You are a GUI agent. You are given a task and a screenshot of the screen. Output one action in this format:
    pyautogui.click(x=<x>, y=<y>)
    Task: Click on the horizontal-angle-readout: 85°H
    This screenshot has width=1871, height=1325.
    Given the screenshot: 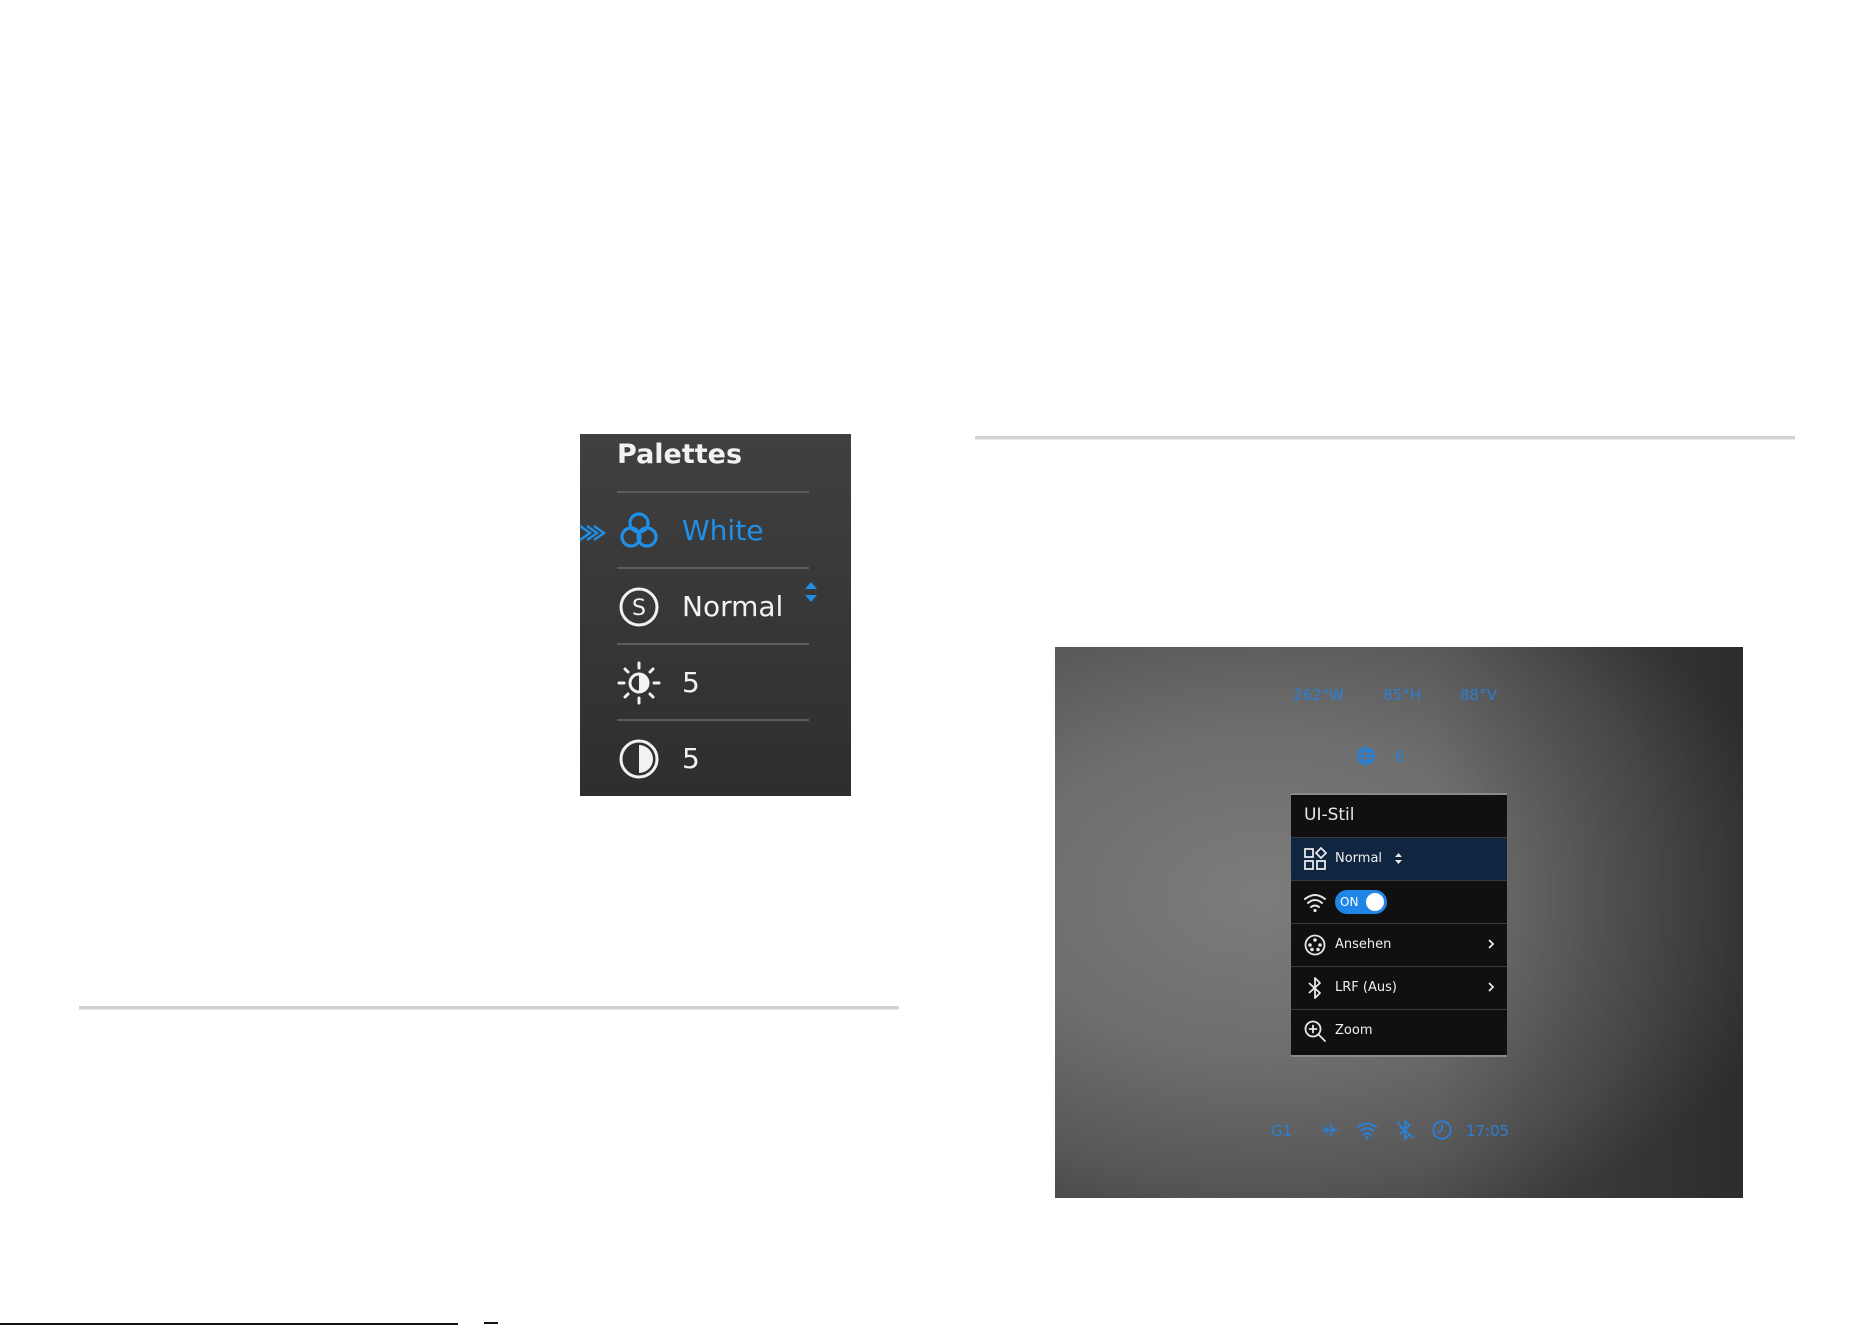 What is the action you would take?
    pyautogui.click(x=1402, y=695)
    